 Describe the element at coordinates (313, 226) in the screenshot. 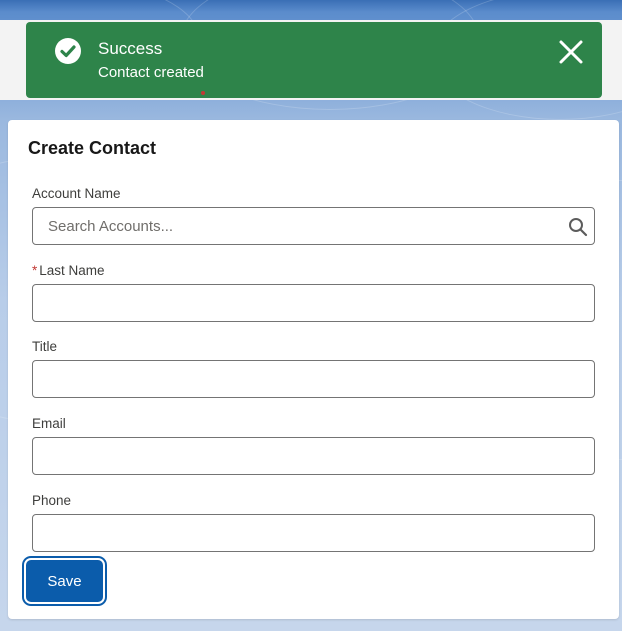

I see `account-search-input` at that location.